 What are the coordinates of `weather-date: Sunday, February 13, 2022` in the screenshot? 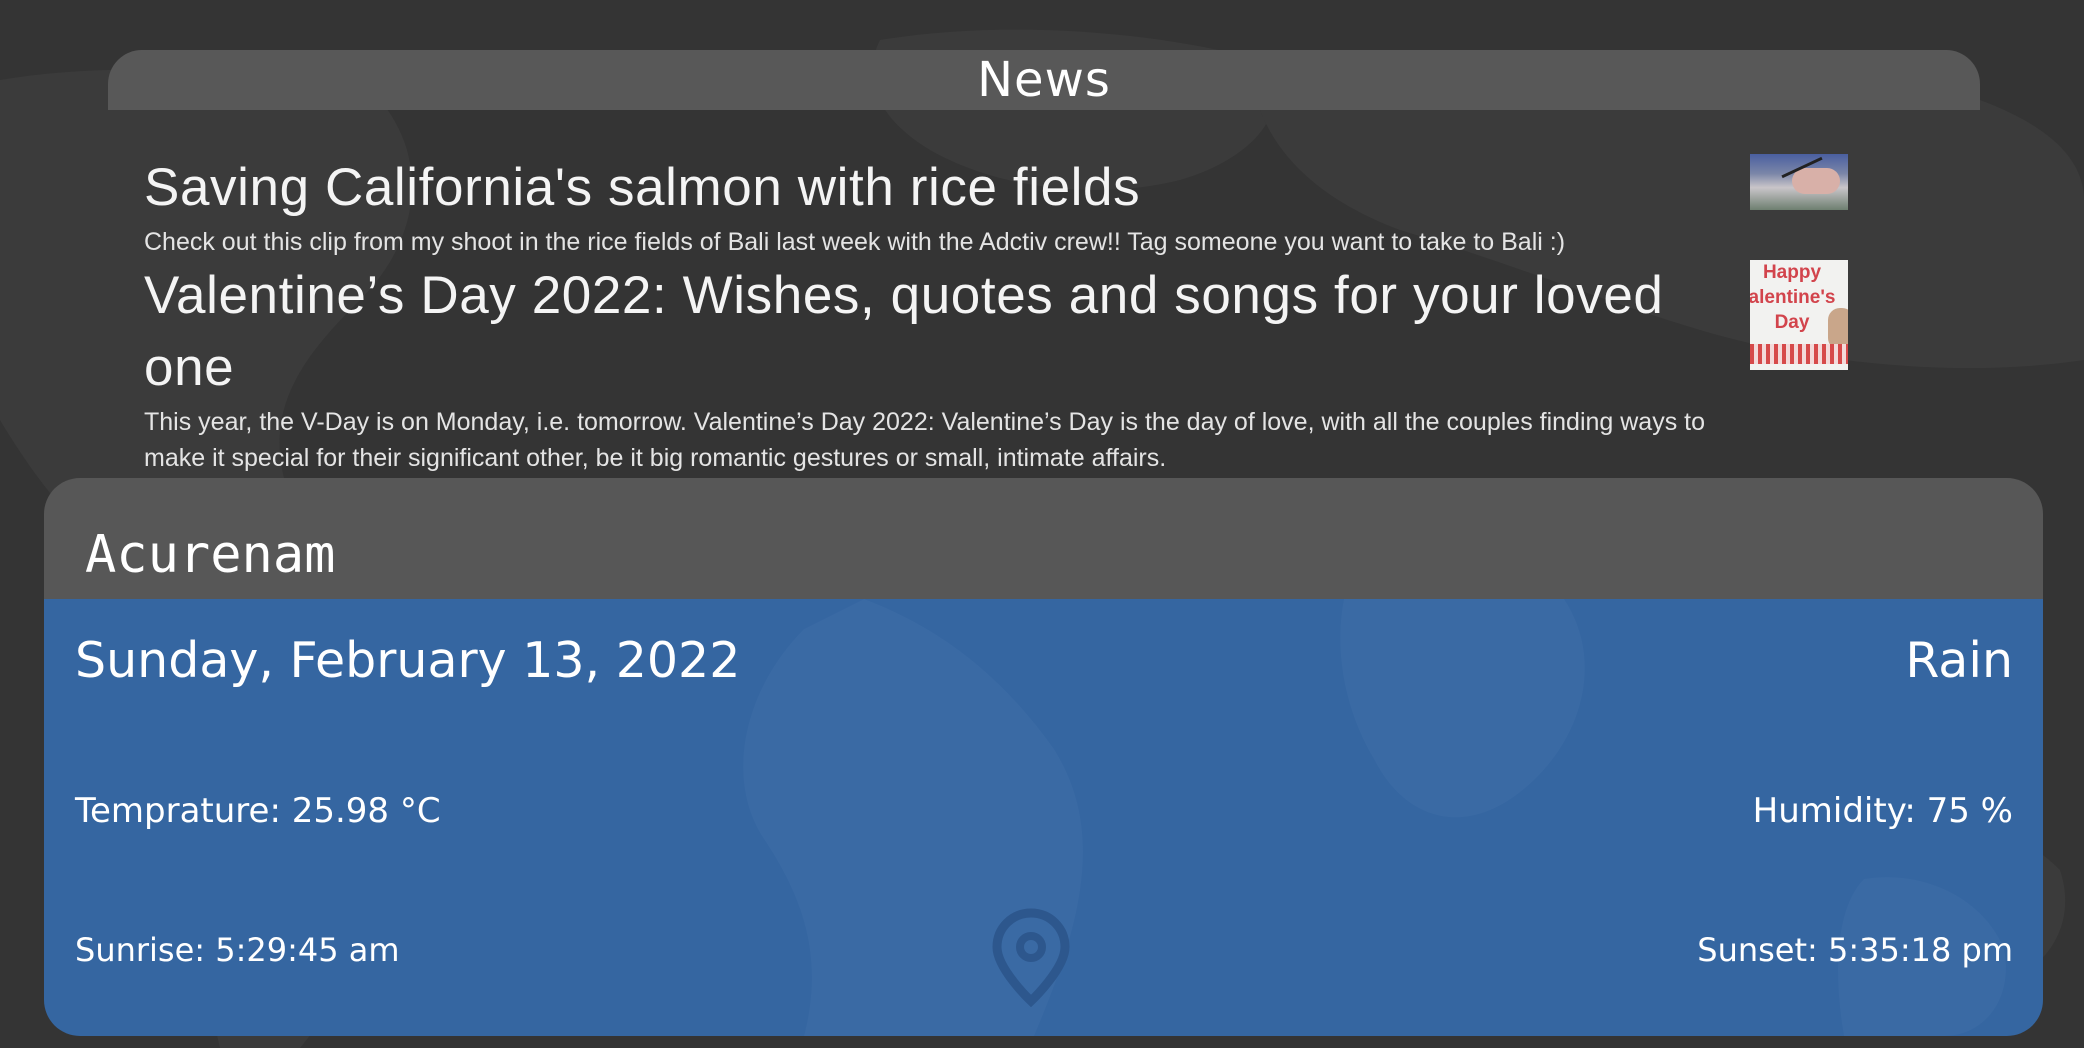 It's located at (408, 660).